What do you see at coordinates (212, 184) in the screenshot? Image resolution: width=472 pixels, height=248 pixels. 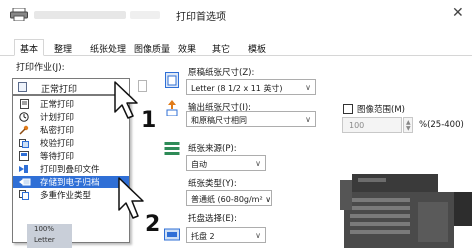 I see `paper-type-label: 纸张类型(Y):` at bounding box center [212, 184].